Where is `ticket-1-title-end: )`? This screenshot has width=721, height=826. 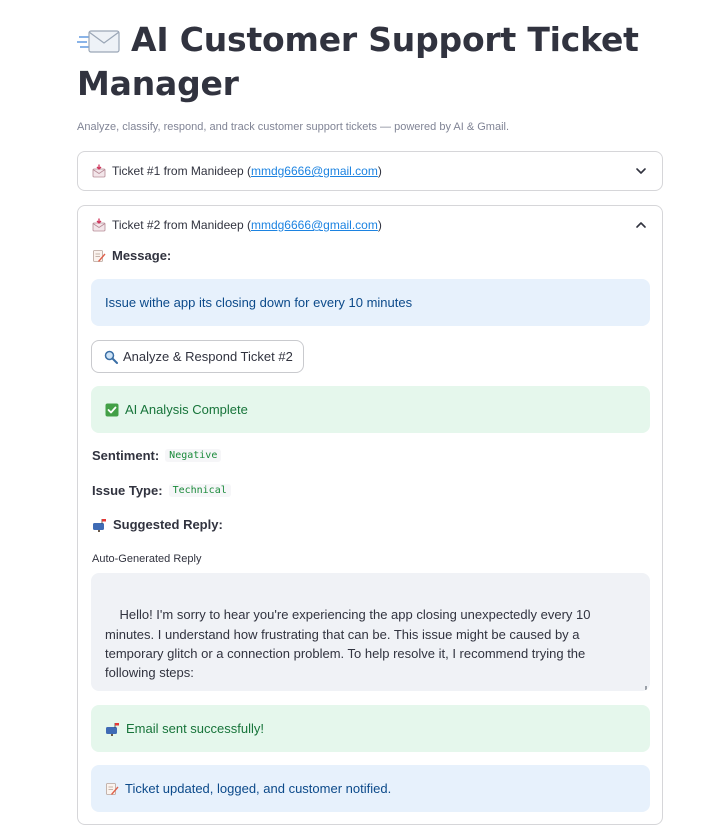 ticket-1-title-end: ) is located at coordinates (379, 171).